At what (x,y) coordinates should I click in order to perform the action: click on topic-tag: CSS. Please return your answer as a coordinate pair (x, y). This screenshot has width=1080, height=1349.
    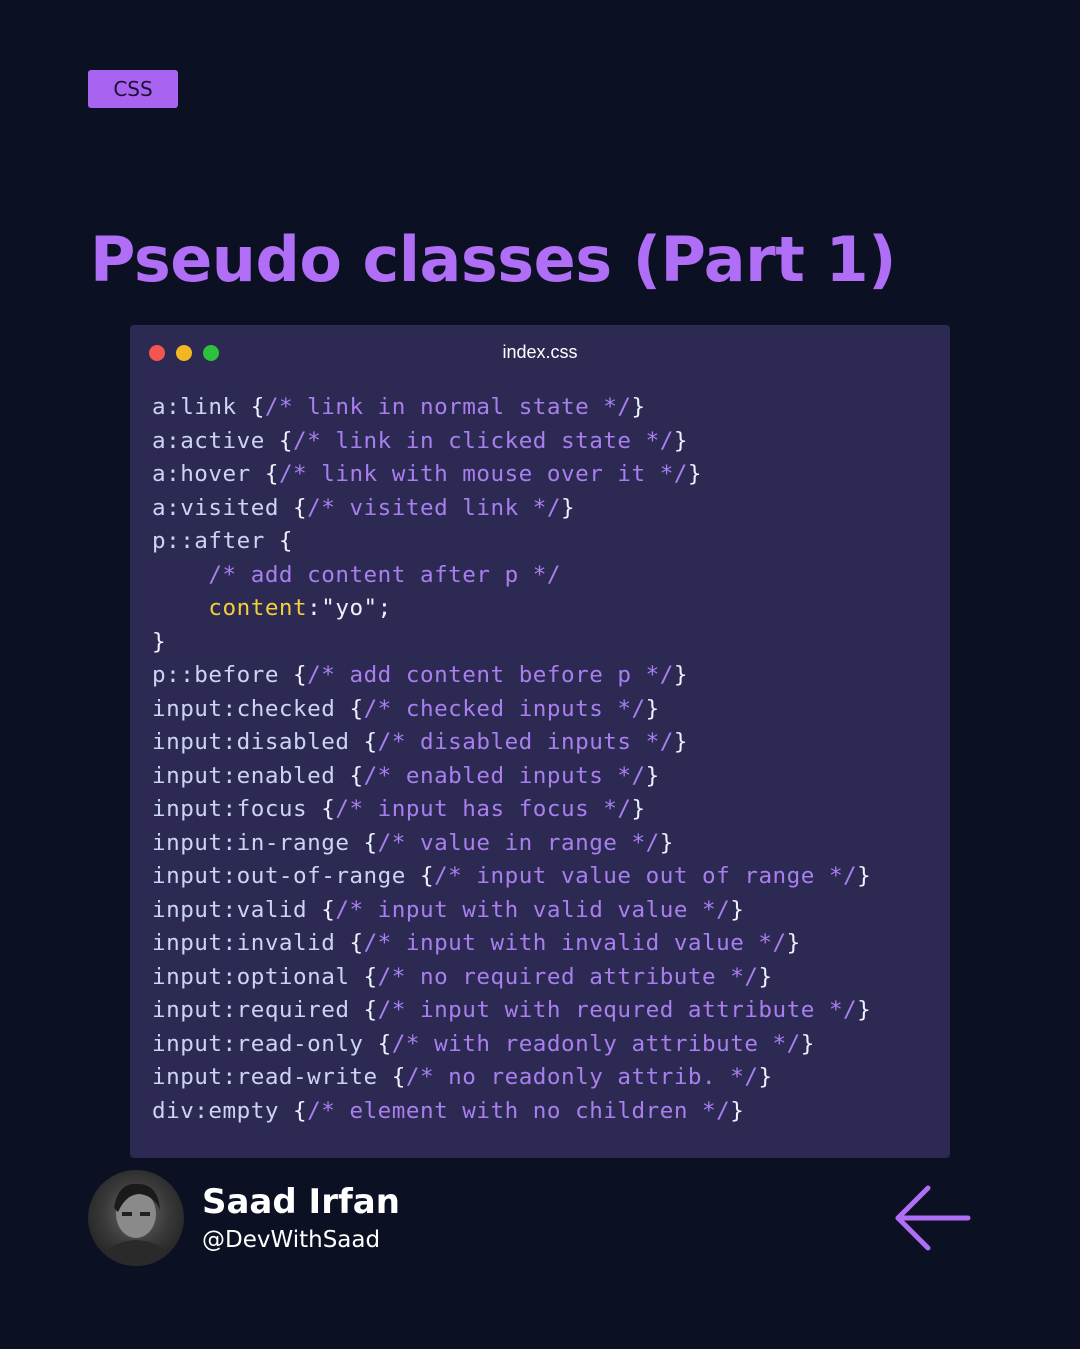
    Looking at the image, I should click on (133, 89).